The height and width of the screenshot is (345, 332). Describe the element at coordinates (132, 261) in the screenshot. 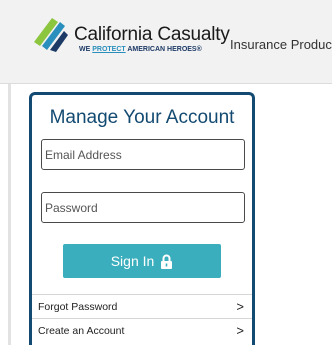

I see `sign-in-label: Sign In` at that location.